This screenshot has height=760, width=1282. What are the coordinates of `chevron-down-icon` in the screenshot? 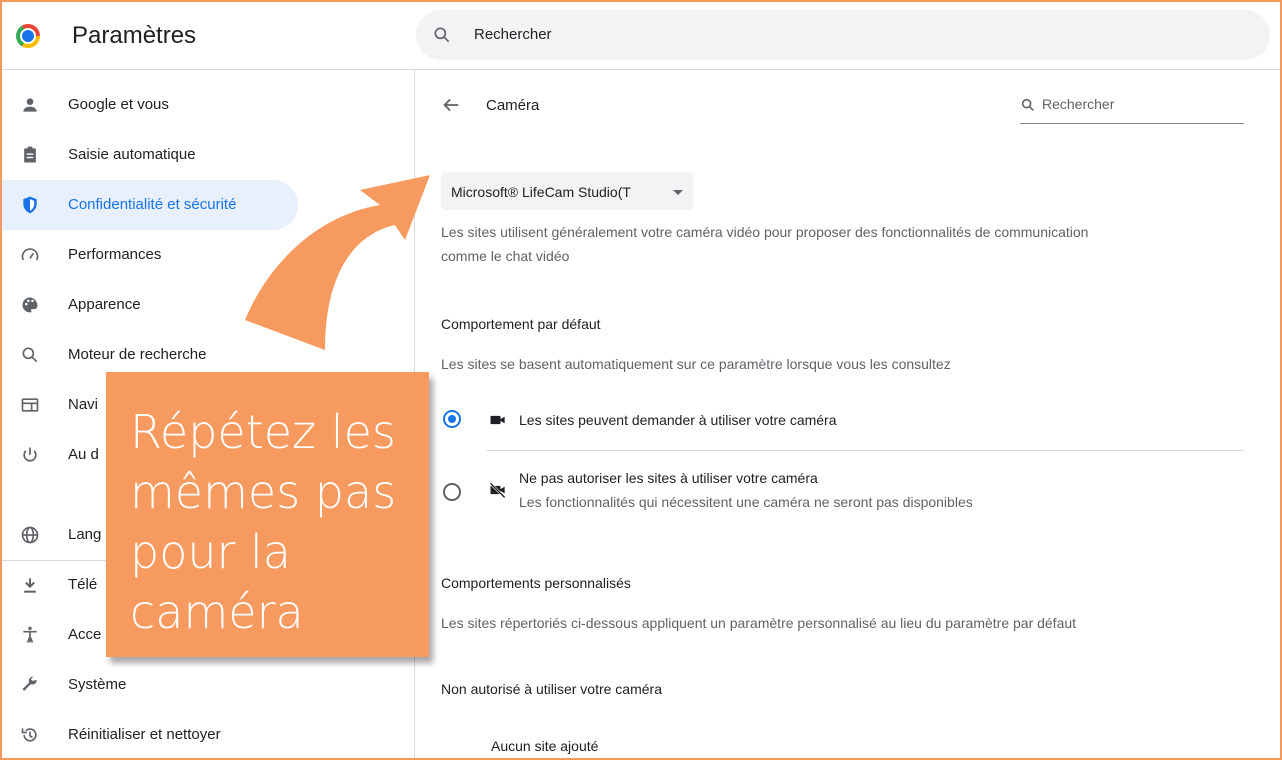 It's located at (678, 192).